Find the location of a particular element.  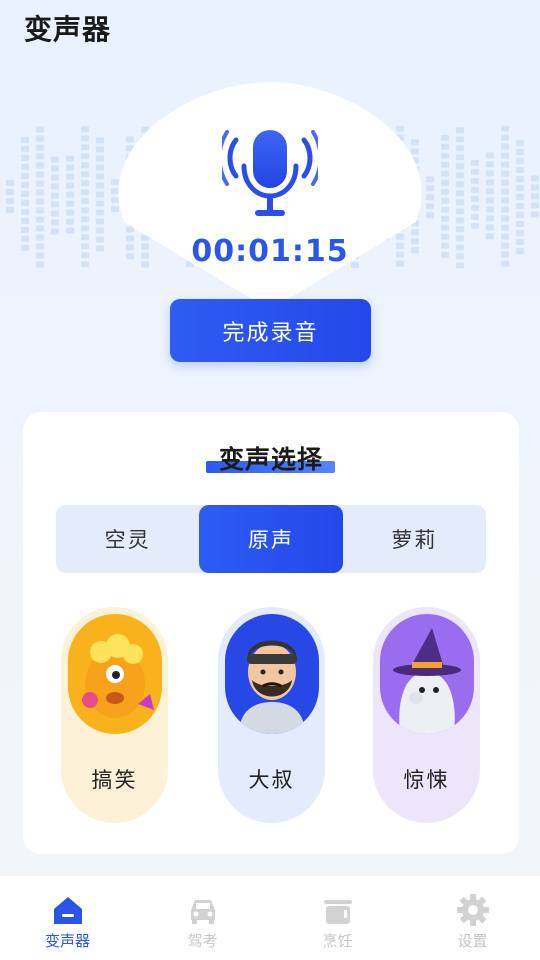

tab-ethereal: 空灵 is located at coordinates (127, 539).